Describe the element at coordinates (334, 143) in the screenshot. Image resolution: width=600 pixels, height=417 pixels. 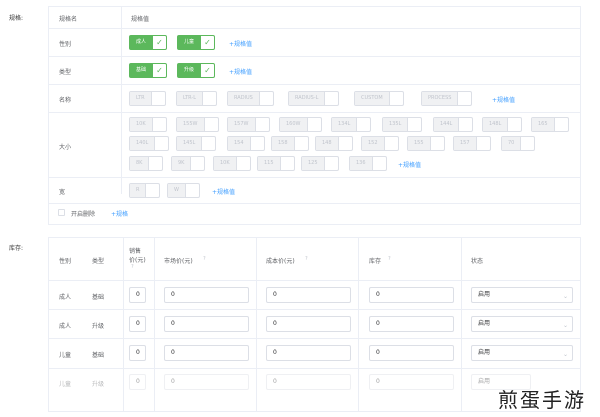
I see `spec-value-tag: 148` at that location.